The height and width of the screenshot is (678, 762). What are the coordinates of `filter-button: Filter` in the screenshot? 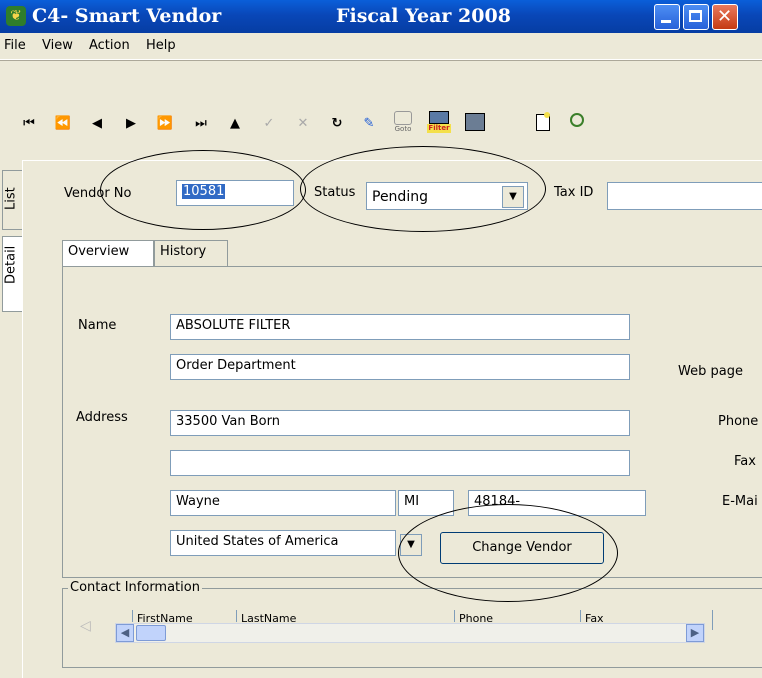 It's located at (439, 123).